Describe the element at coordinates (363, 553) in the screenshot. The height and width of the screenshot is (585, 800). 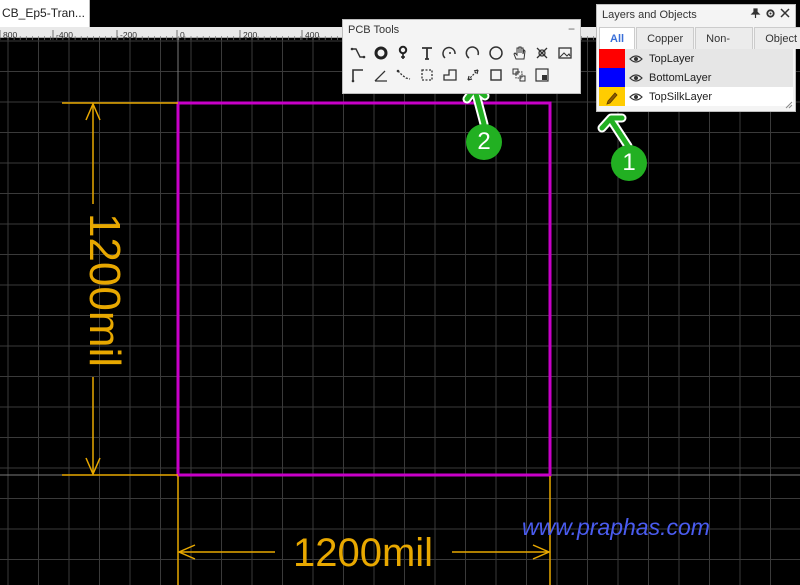
I see `horizontal-dimension-label: 1200mil` at that location.